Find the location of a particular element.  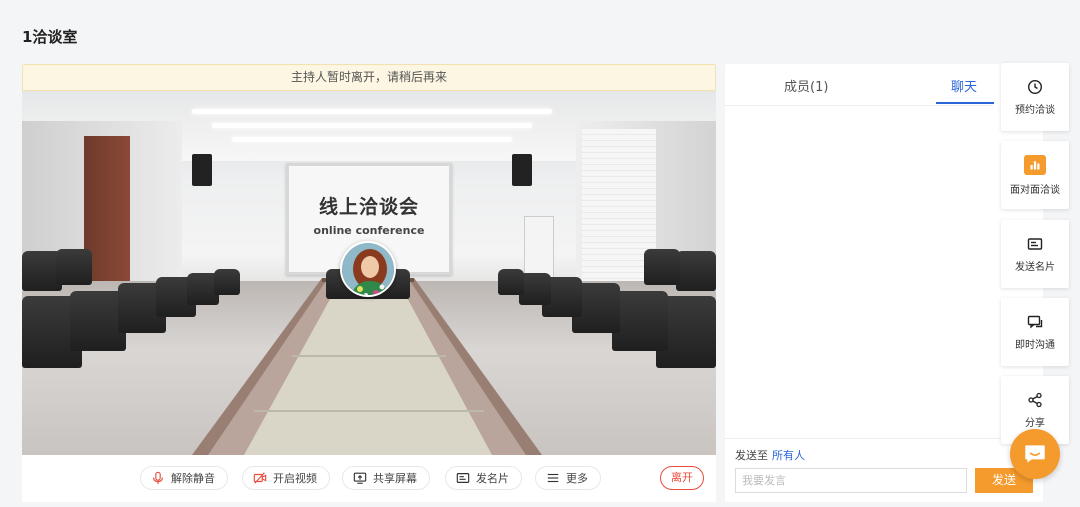

rail-schedule-meeting: 预约洽谈 is located at coordinates (1035, 97).